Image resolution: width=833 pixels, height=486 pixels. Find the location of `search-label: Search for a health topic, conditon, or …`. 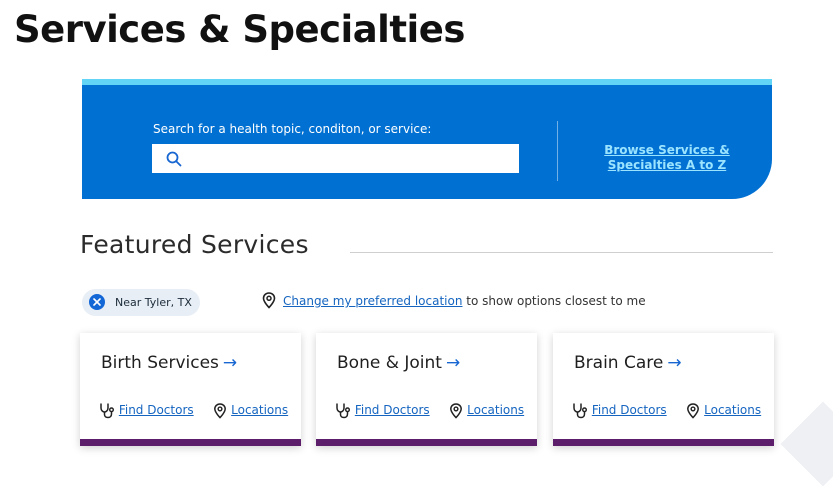

search-label: Search for a health topic, conditon, or … is located at coordinates (292, 129).